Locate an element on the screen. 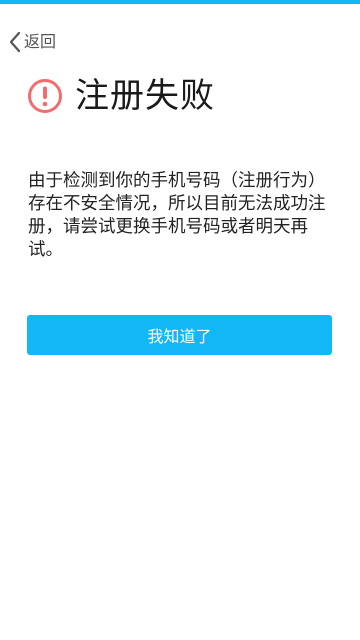 The height and width of the screenshot is (640, 360). chevron-left-icon is located at coordinates (15, 42).